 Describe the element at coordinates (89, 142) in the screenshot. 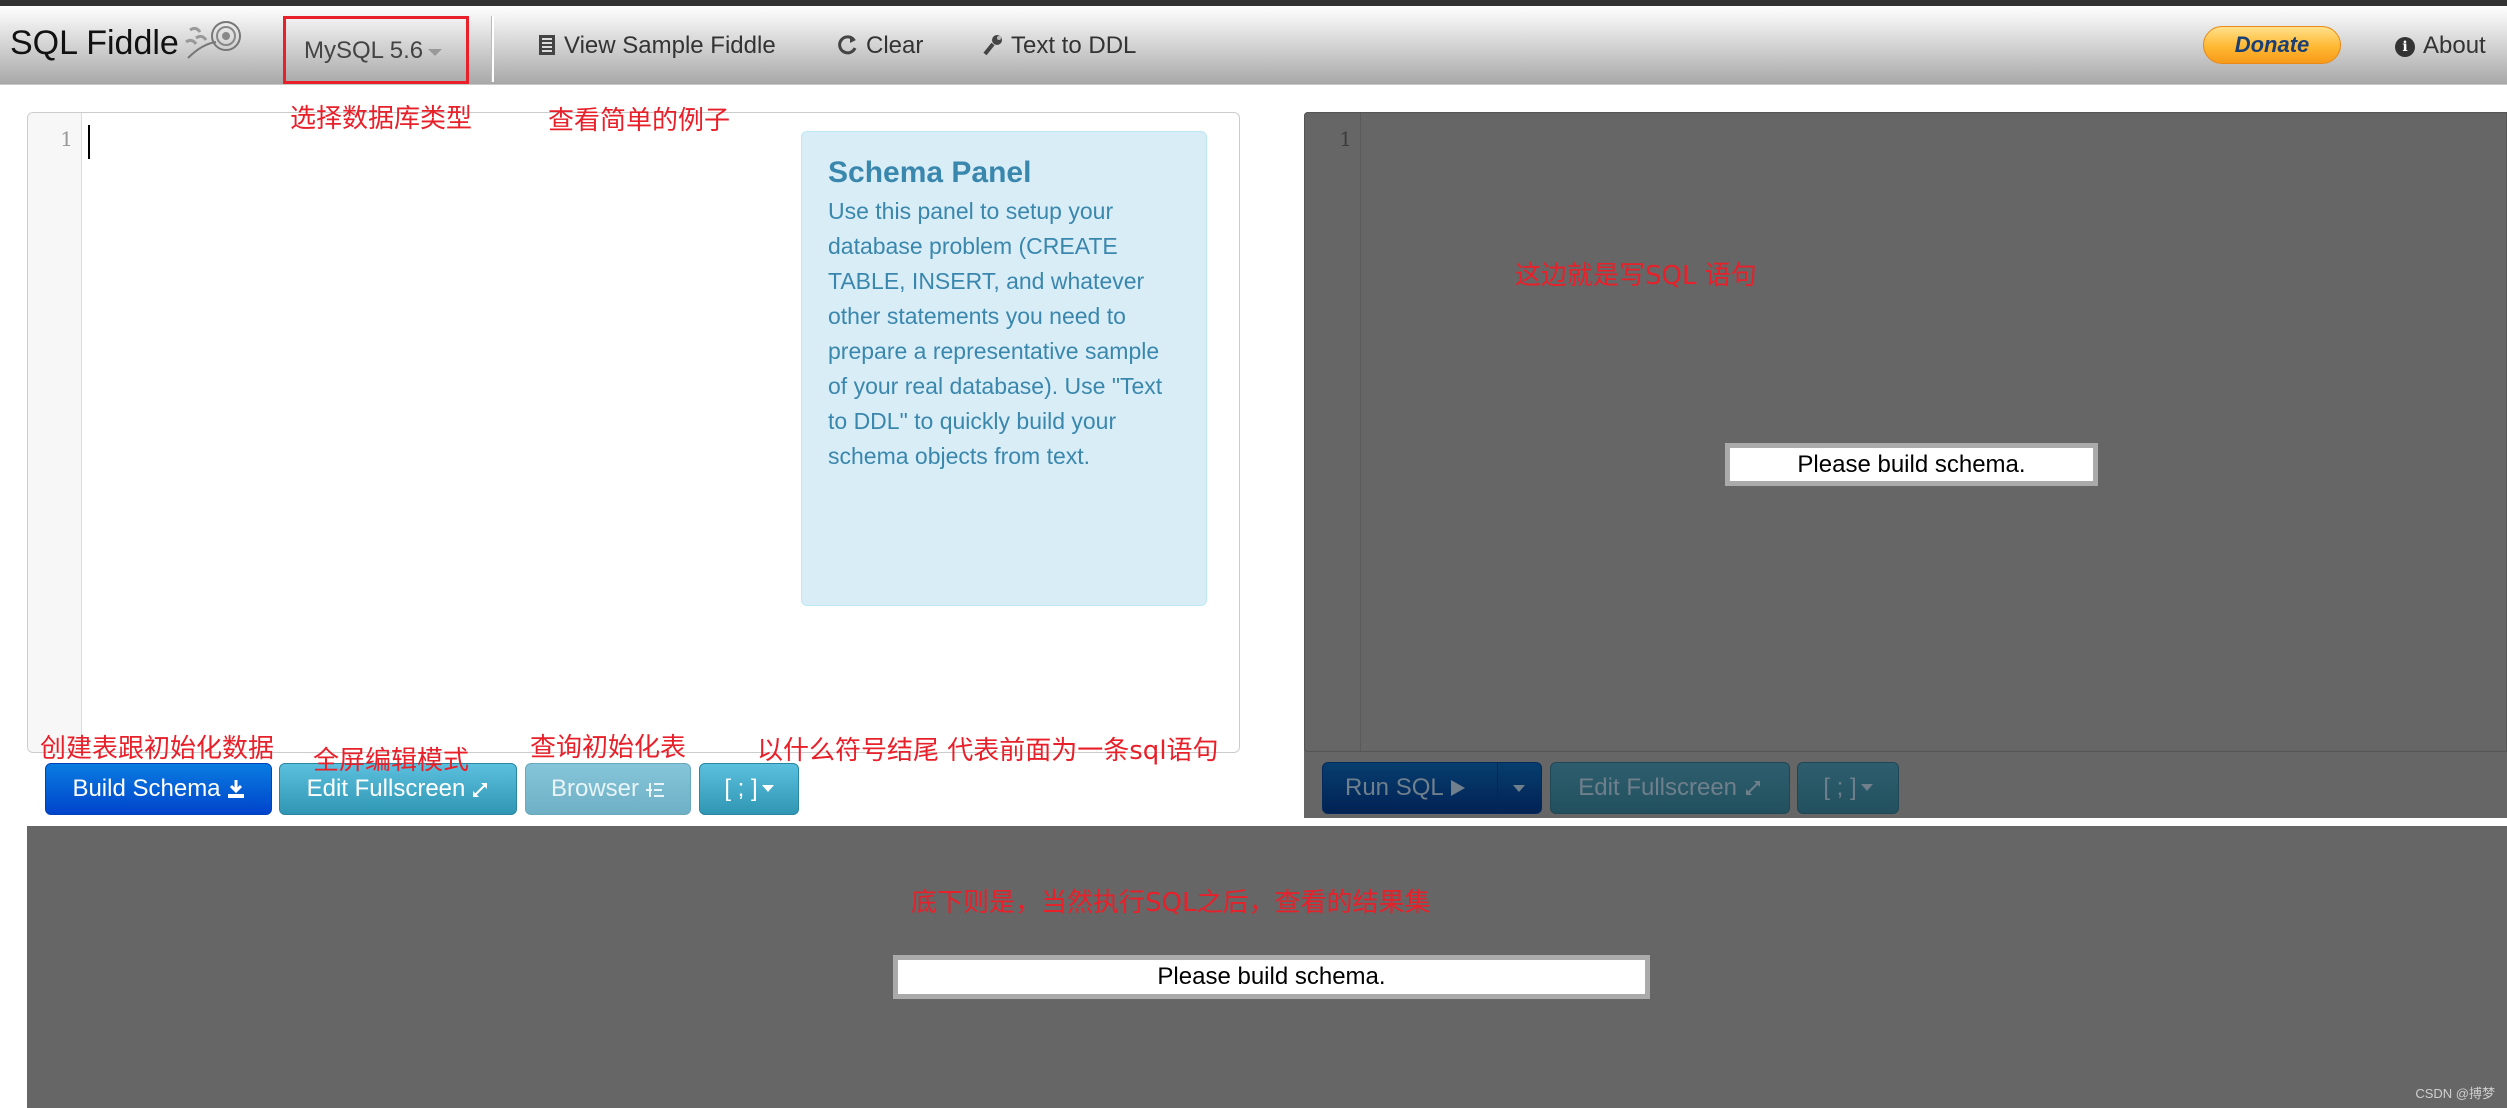

I see `text-cursor` at that location.